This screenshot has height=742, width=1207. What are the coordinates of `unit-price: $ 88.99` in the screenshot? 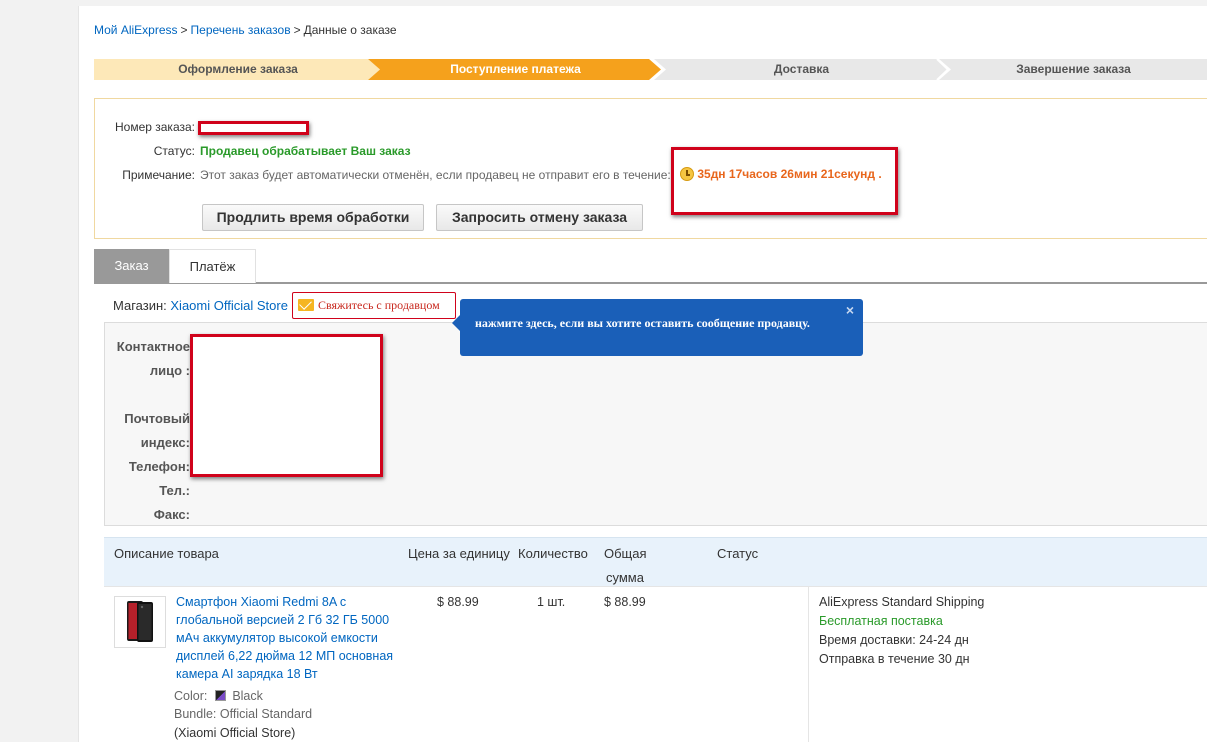 It's located at (458, 602).